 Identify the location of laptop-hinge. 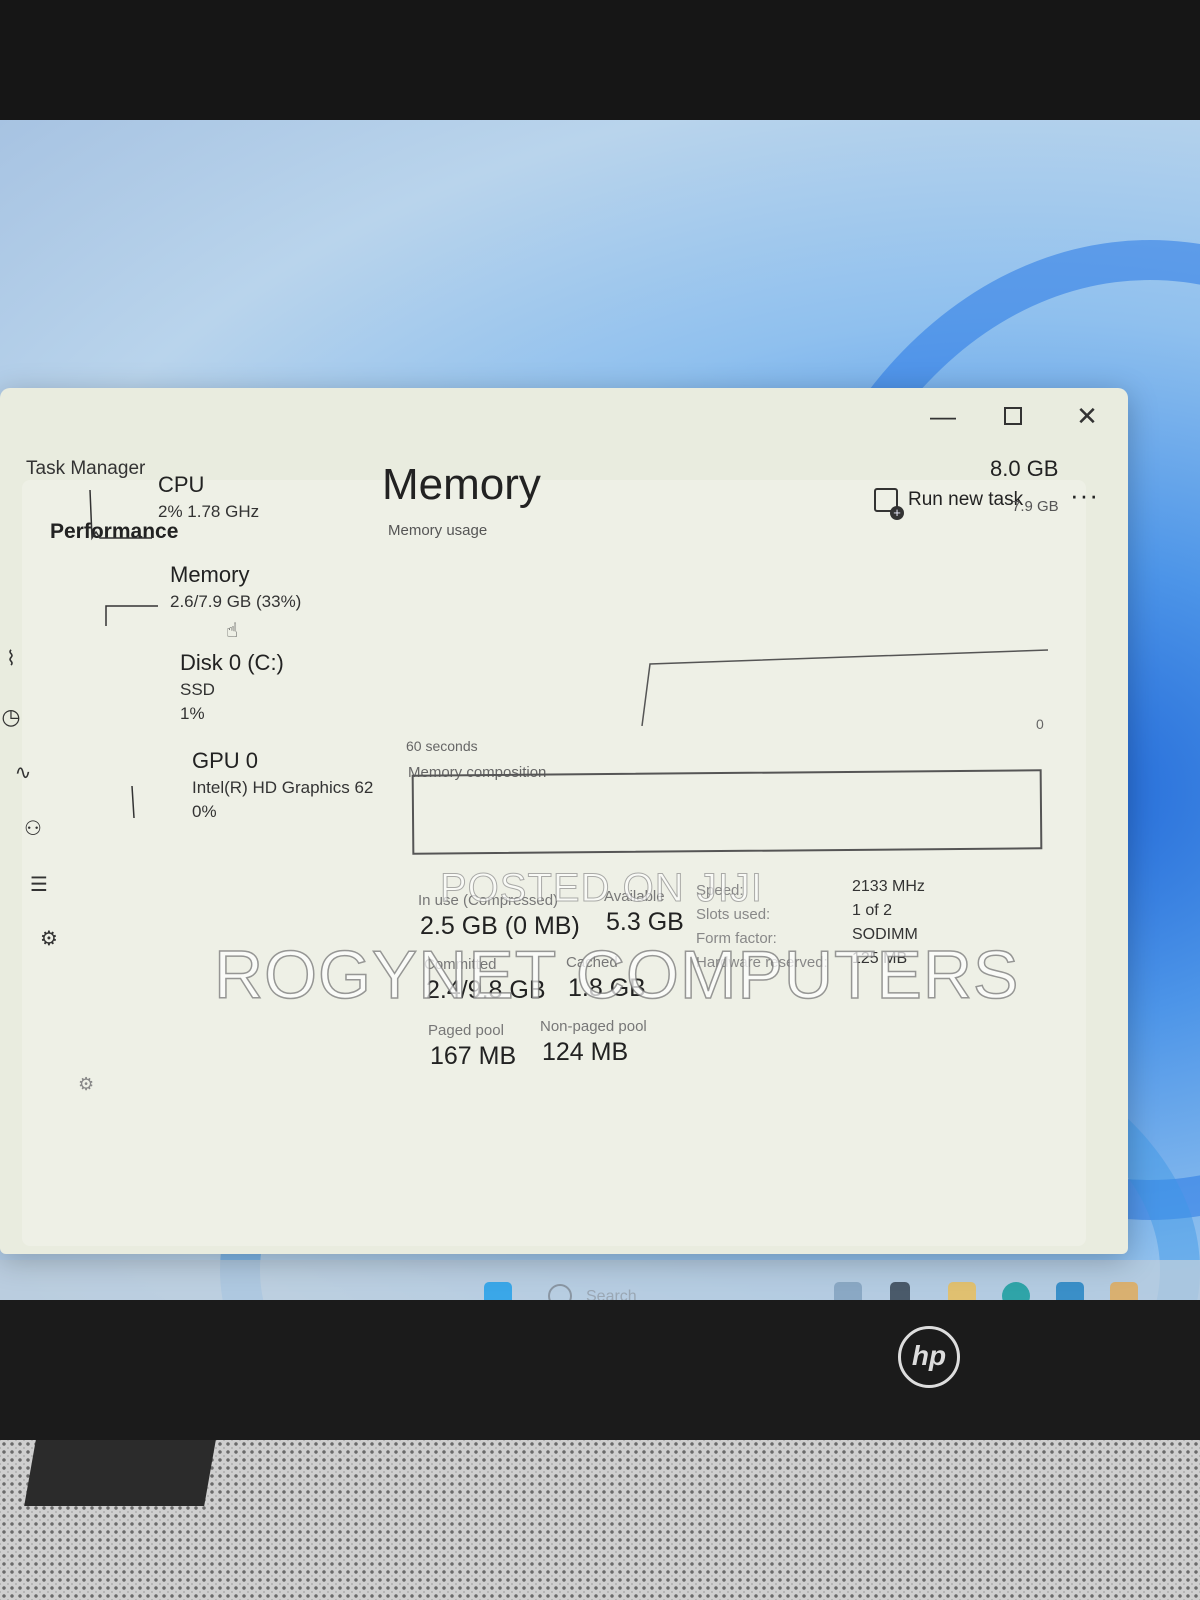
(120, 1473).